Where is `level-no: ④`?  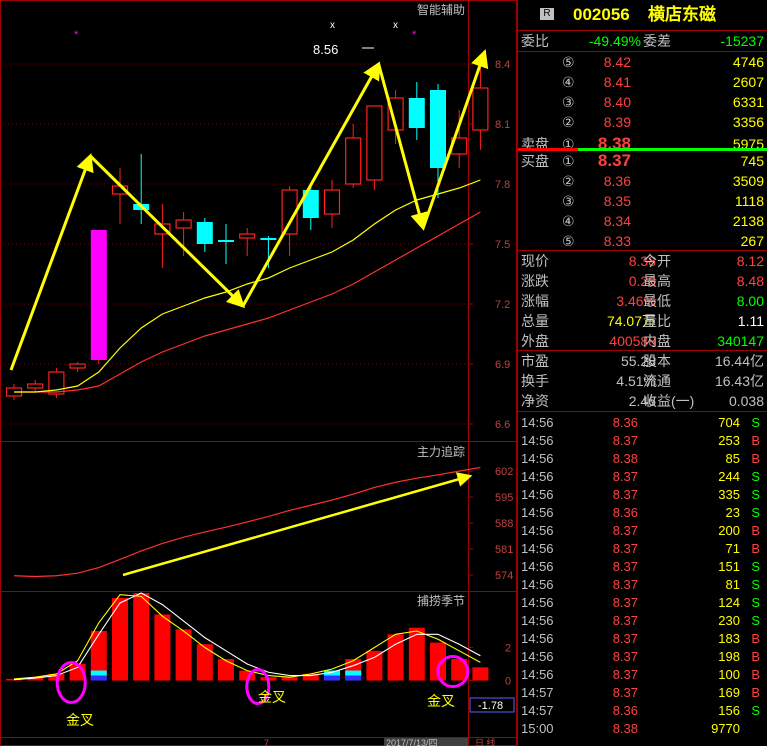
level-no: ④ is located at coordinates (568, 82).